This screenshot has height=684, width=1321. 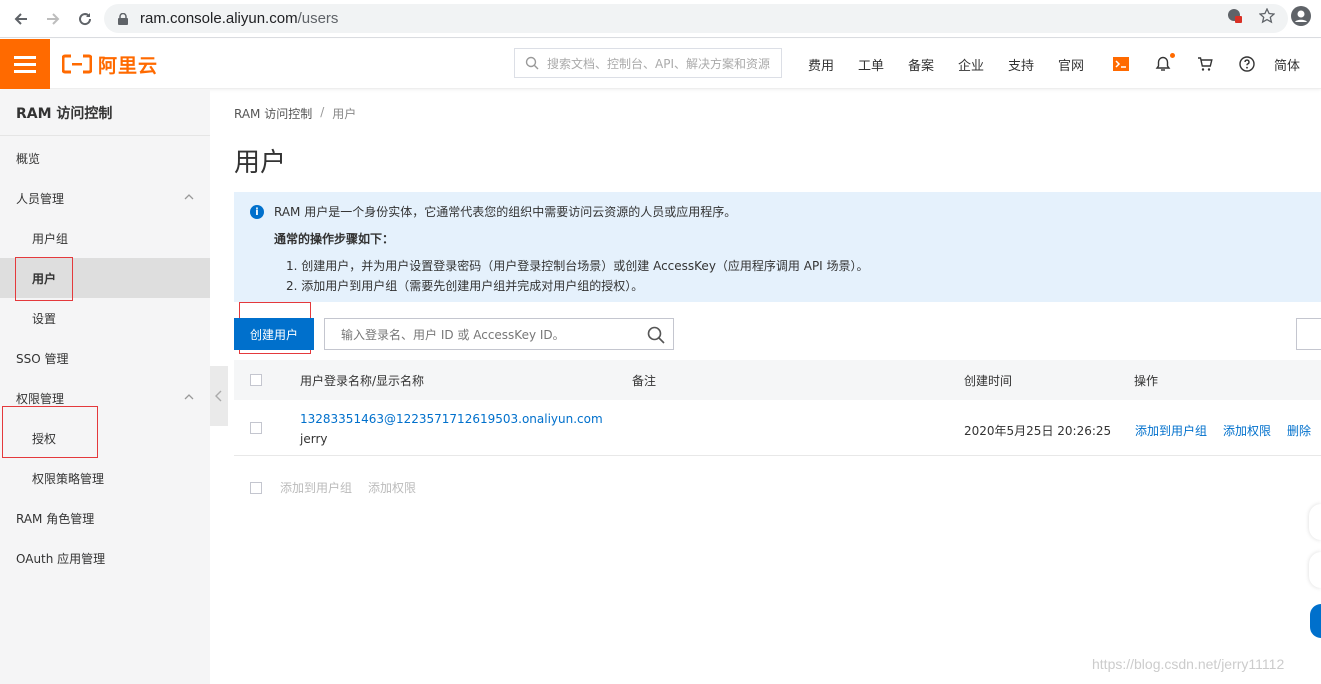 I want to click on menu-toggle-button, so click(x=25, y=64).